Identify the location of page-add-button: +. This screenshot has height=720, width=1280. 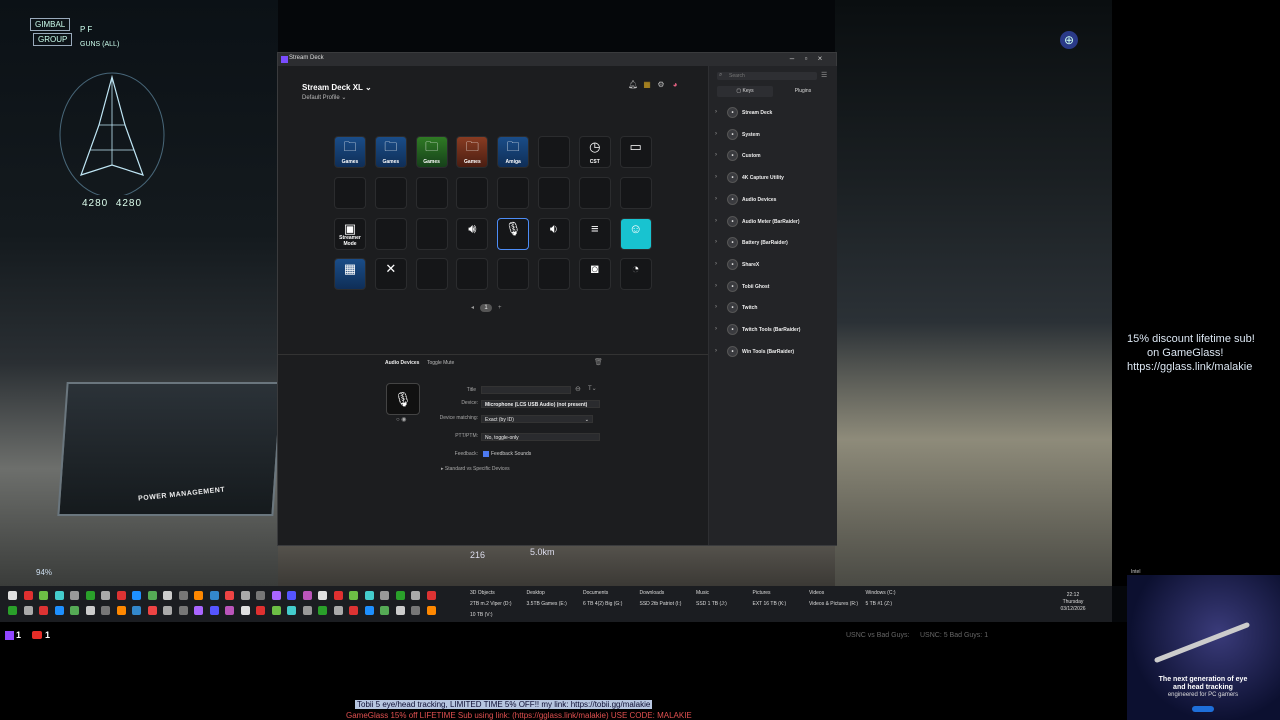
(500, 308).